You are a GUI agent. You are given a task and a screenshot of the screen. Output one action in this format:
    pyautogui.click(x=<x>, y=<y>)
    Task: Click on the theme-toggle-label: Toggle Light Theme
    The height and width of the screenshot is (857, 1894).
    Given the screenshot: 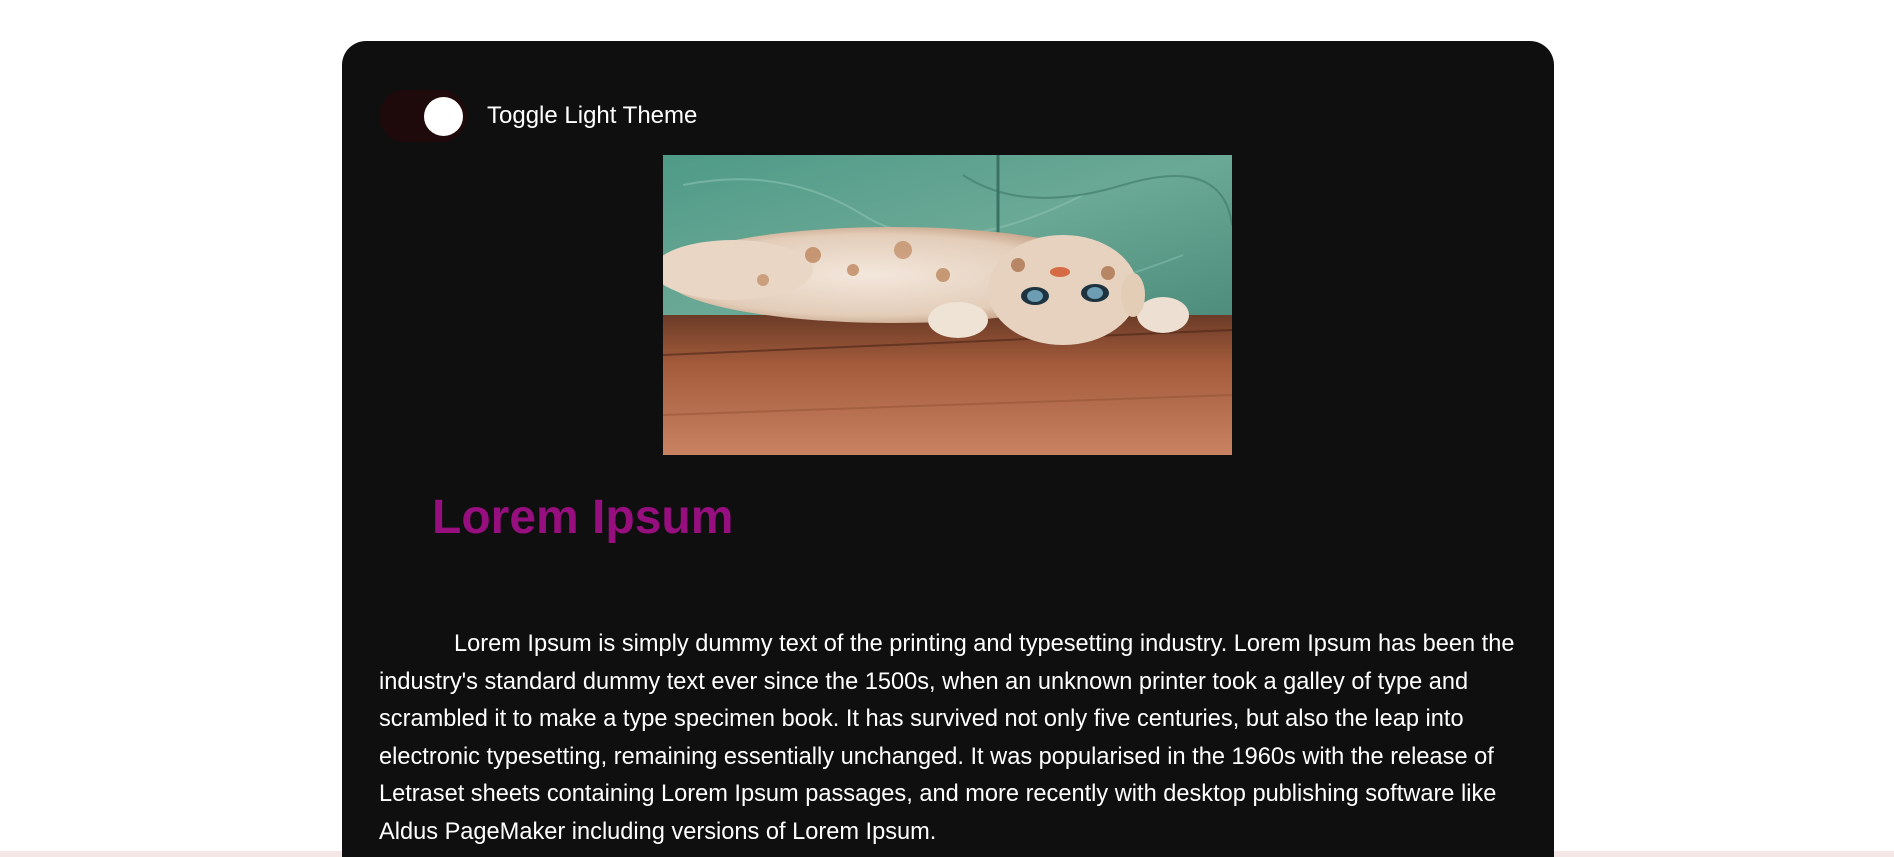 What is the action you would take?
    pyautogui.click(x=592, y=116)
    